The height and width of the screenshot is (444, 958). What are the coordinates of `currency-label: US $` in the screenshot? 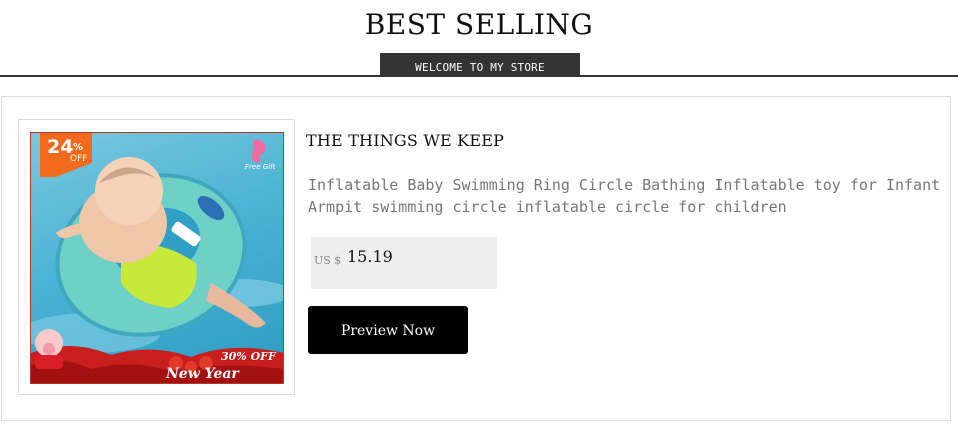 It's located at (328, 260).